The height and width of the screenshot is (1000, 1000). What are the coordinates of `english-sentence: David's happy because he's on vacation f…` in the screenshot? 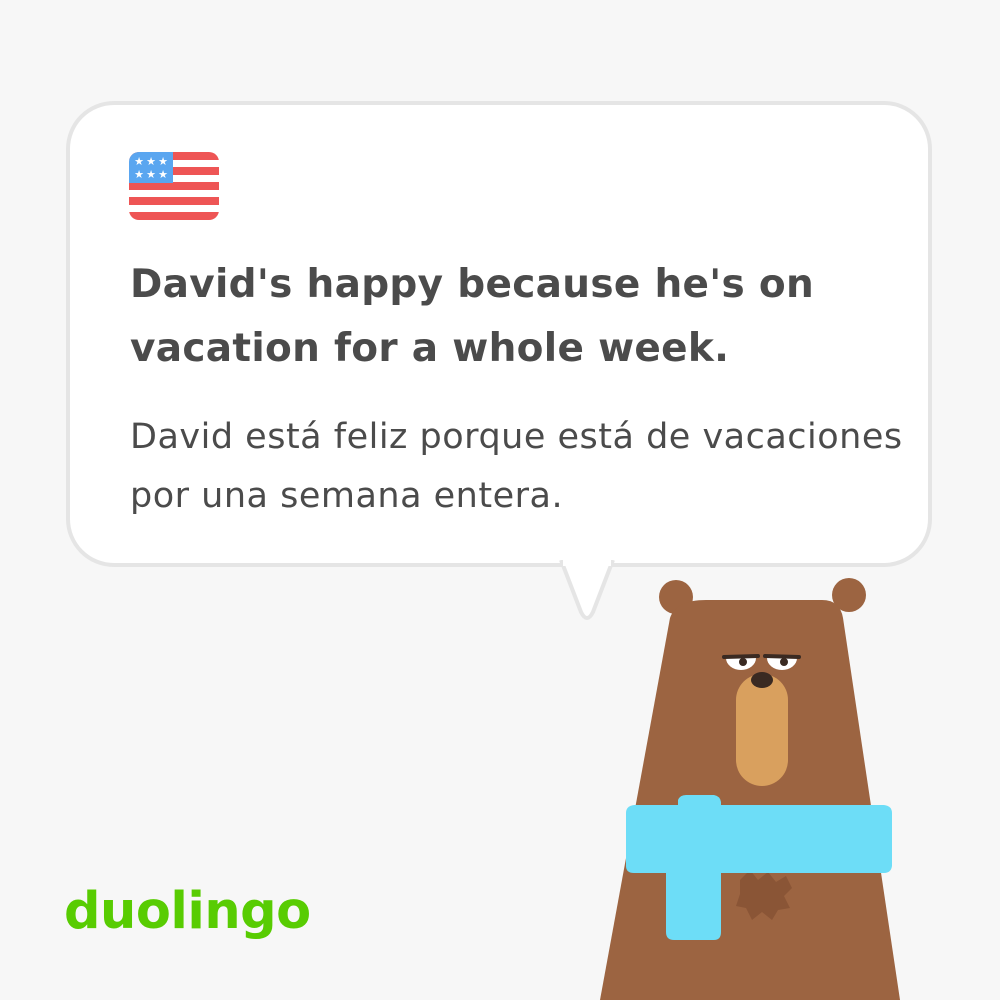 It's located at (472, 316).